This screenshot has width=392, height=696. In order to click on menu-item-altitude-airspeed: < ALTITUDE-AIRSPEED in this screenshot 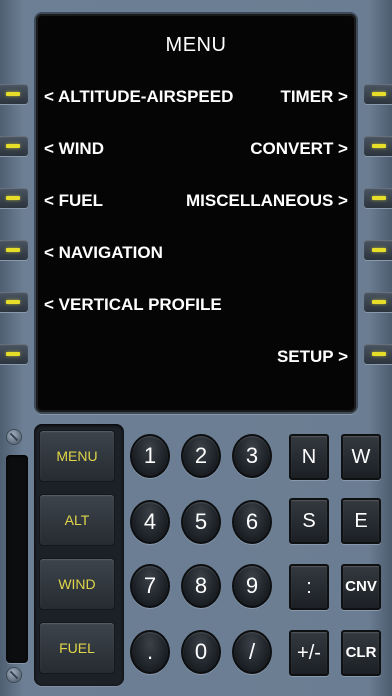, I will do `click(138, 97)`.